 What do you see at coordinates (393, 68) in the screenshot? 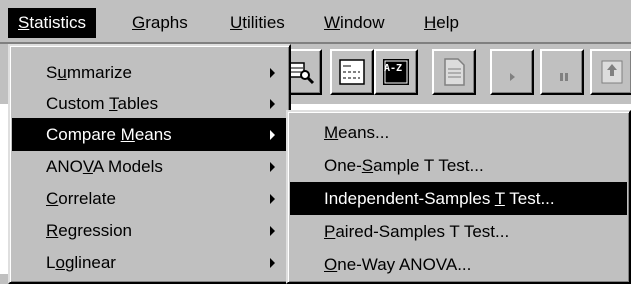
I see `az-label-text: A-Z` at bounding box center [393, 68].